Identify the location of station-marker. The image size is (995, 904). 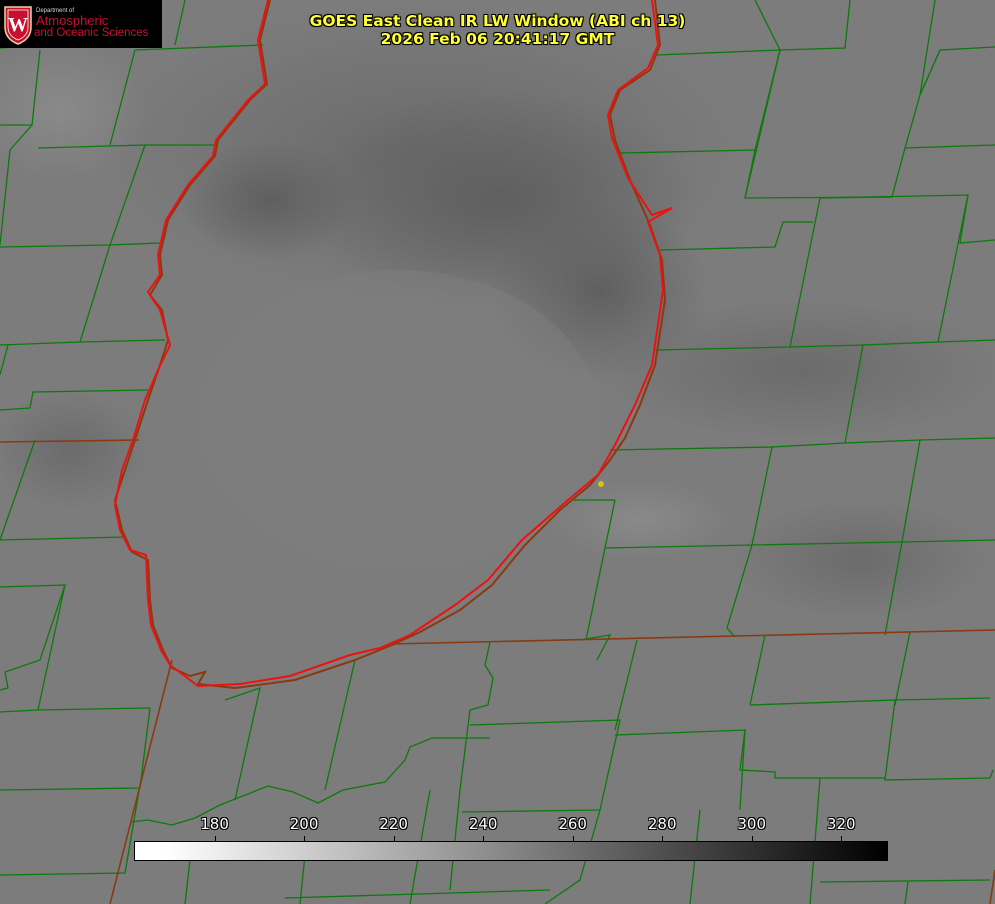
(601, 484).